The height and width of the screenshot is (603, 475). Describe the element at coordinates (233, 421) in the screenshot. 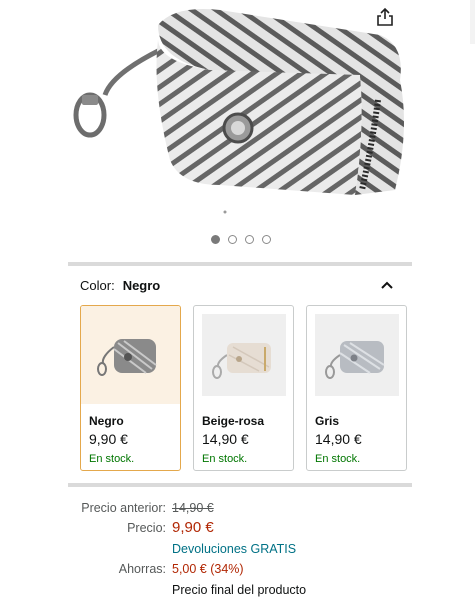

I see `swatch-name: Beige-rosa` at that location.